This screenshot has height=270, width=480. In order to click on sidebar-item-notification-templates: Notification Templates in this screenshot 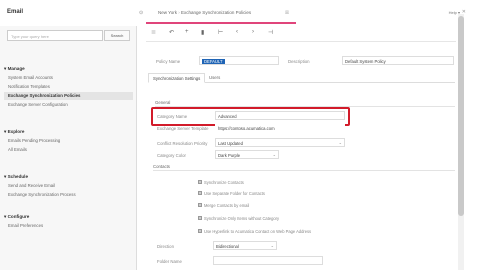, I will do `click(29, 86)`.